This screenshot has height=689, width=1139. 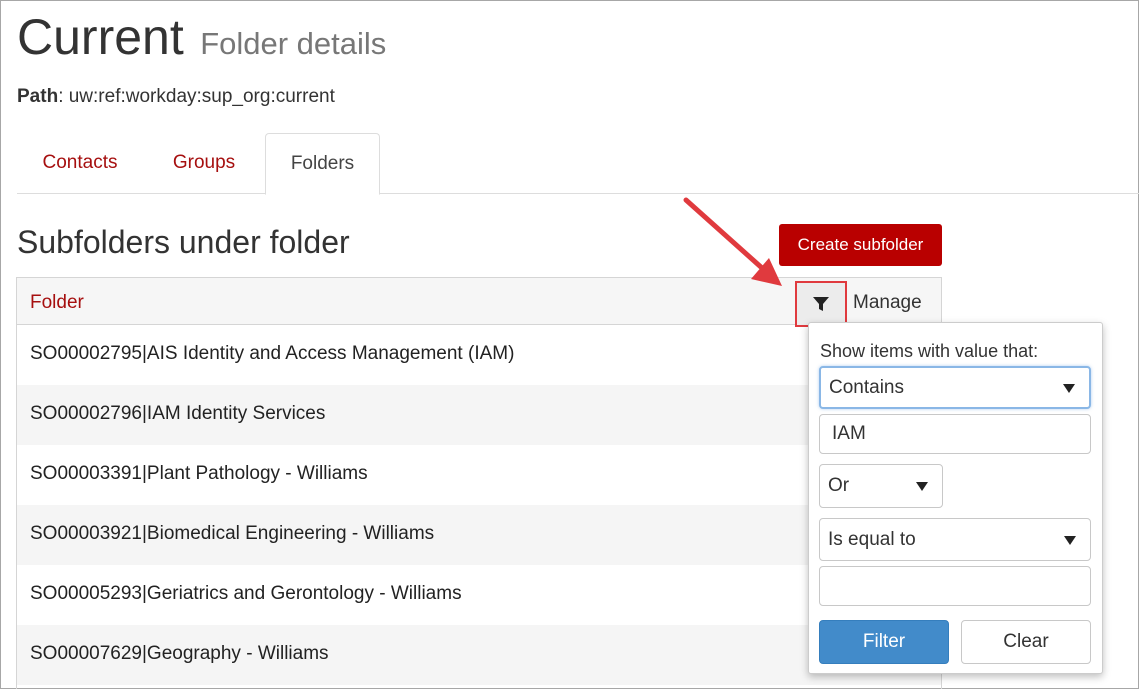 What do you see at coordinates (177, 414) in the screenshot?
I see `folder-name-cell: SO00002796|IAM Identity Services` at bounding box center [177, 414].